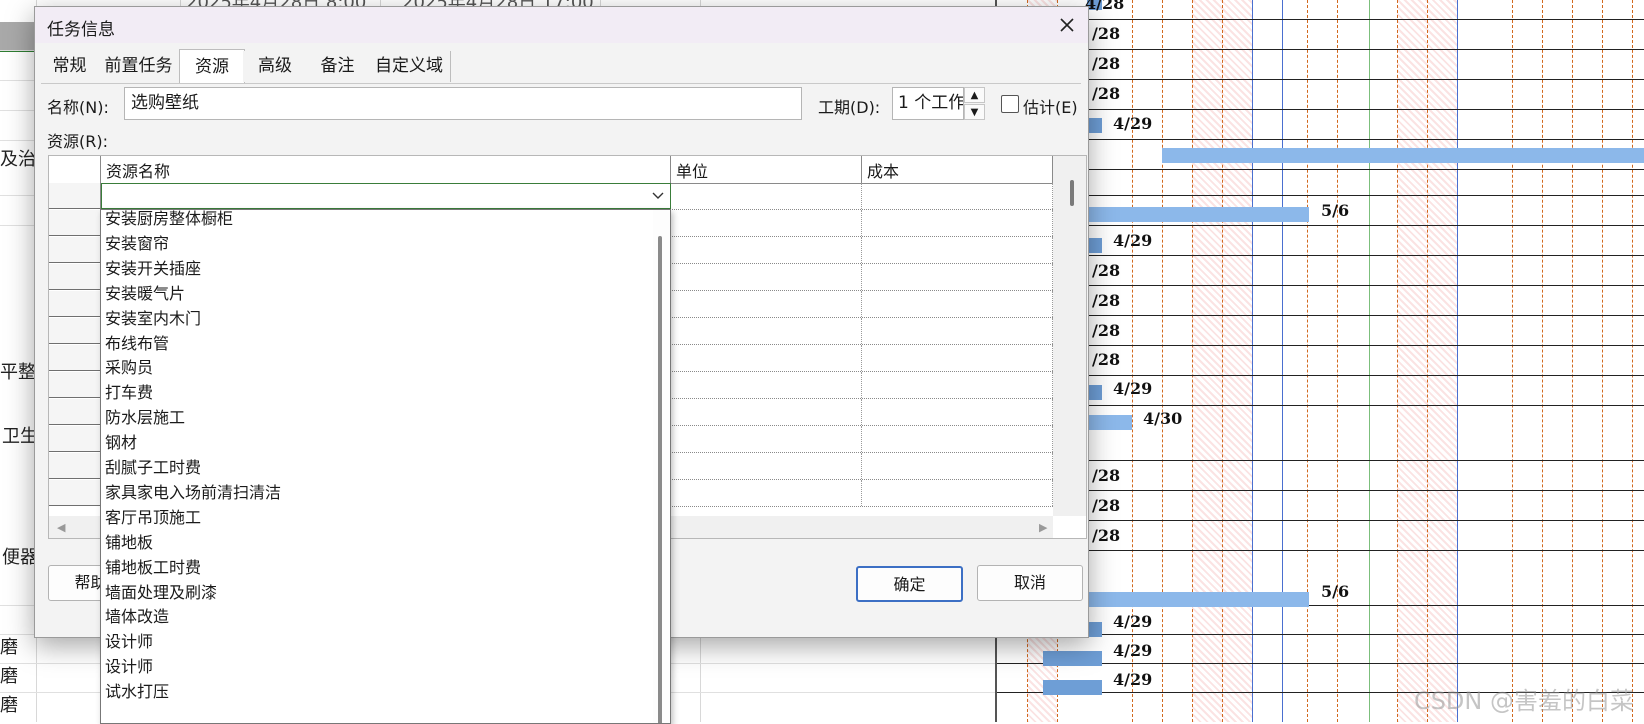 The width and height of the screenshot is (1644, 724). Describe the element at coordinates (377, 618) in the screenshot. I see `dropdown-option: 墙体改造` at that location.